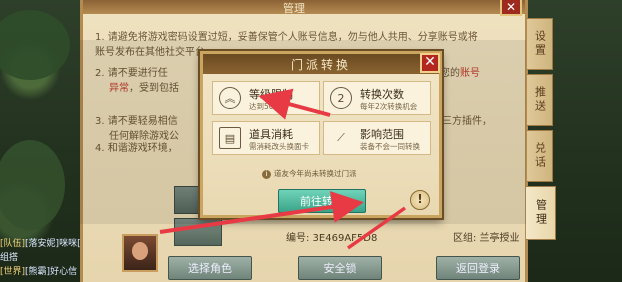  What do you see at coordinates (230, 138) in the screenshot?
I see `item-icon: ▤` at bounding box center [230, 138].